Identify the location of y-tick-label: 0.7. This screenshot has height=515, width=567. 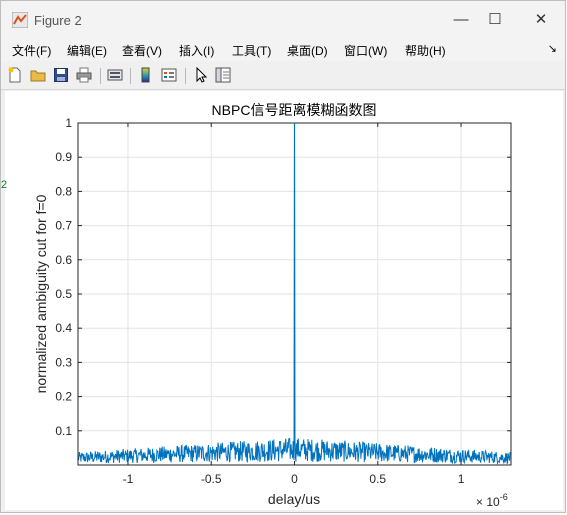
(63, 226).